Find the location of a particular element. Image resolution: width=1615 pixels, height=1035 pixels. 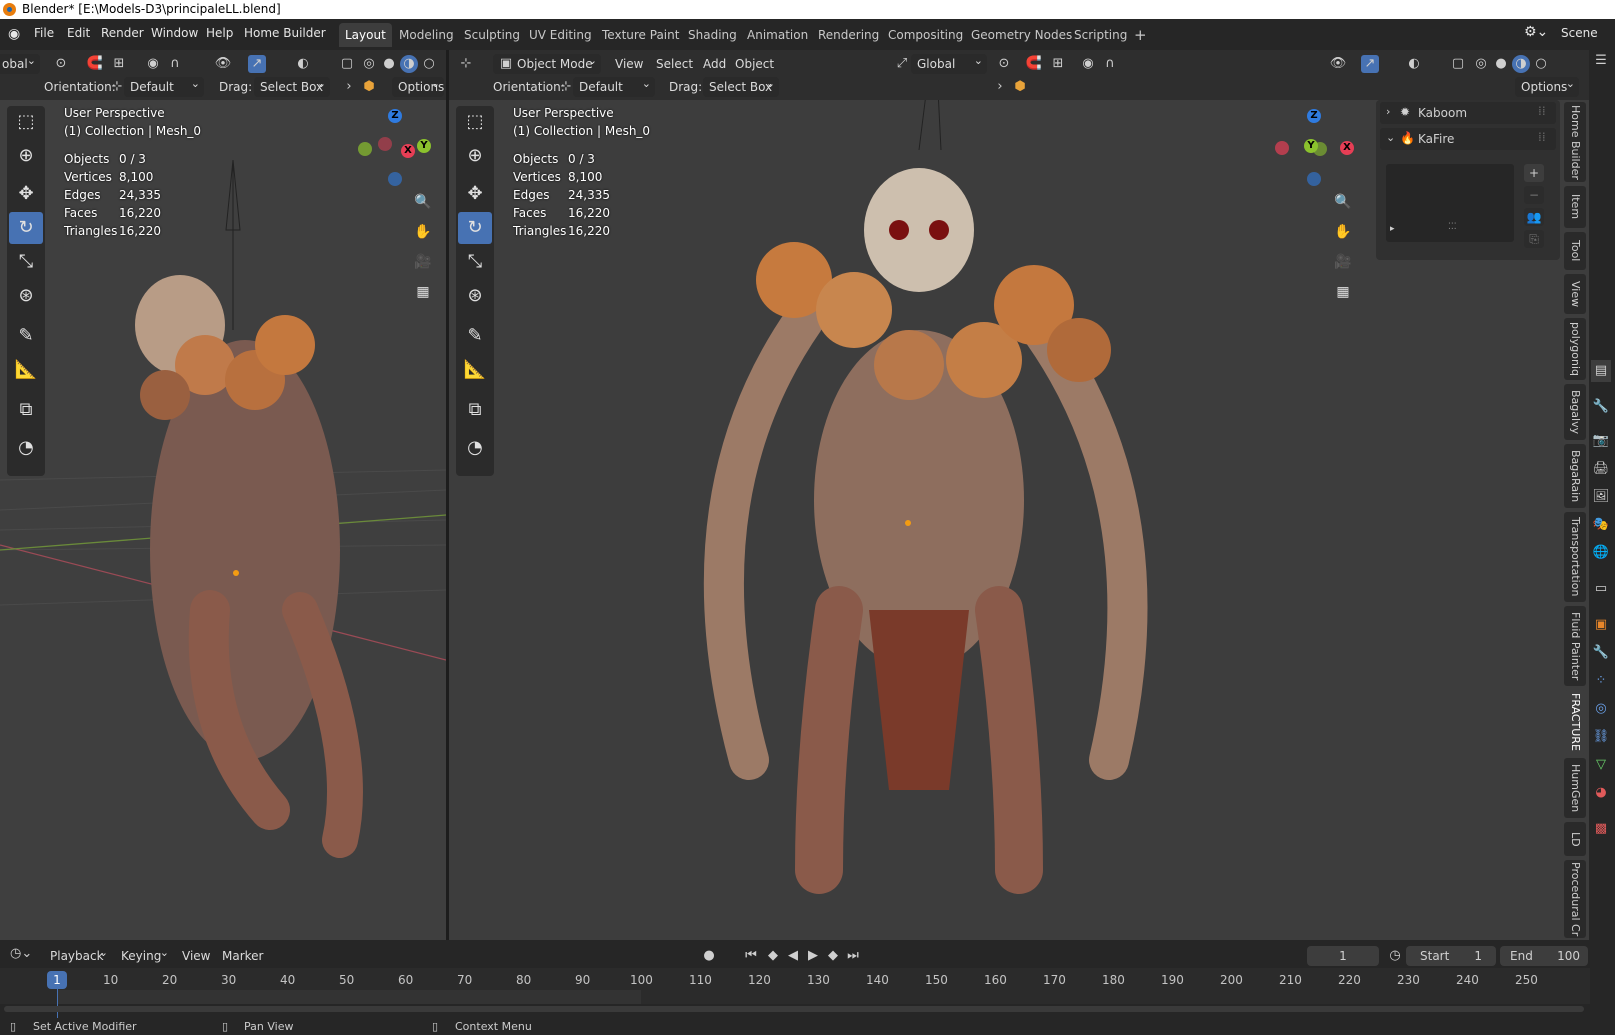

menu-window: Window is located at coordinates (174, 33).